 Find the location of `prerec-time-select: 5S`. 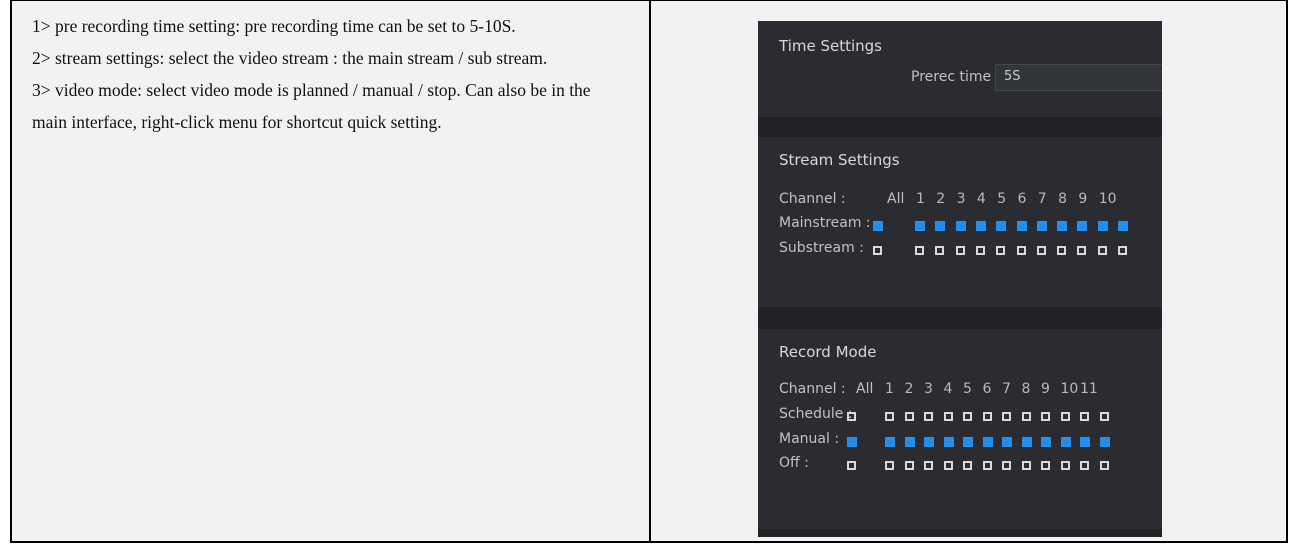

prerec-time-select: 5S is located at coordinates (1078, 77).